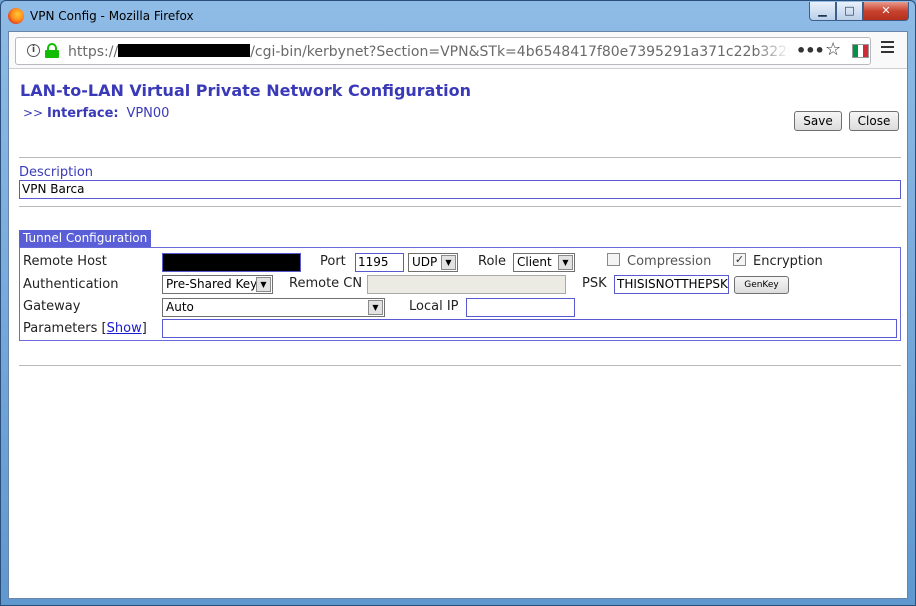 The width and height of the screenshot is (916, 606). Describe the element at coordinates (669, 261) in the screenshot. I see `compression-label: Compression` at that location.